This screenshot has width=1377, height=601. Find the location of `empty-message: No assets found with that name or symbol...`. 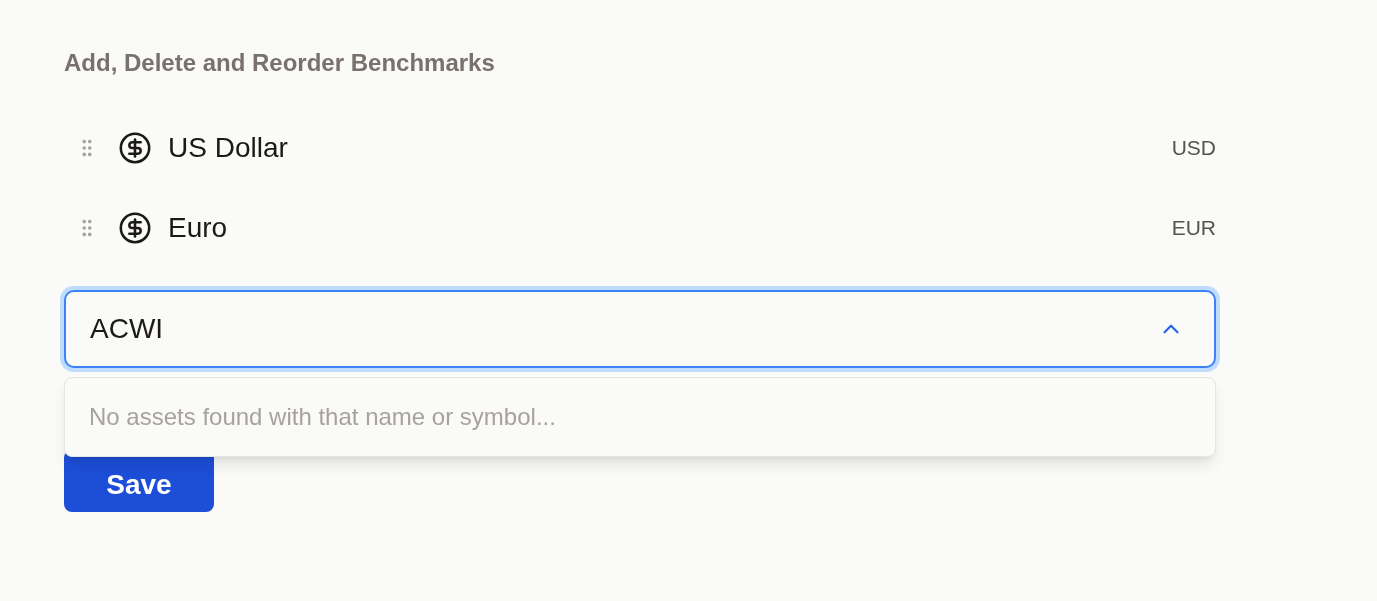

empty-message: No assets found with that name or symbol... is located at coordinates (322, 417).